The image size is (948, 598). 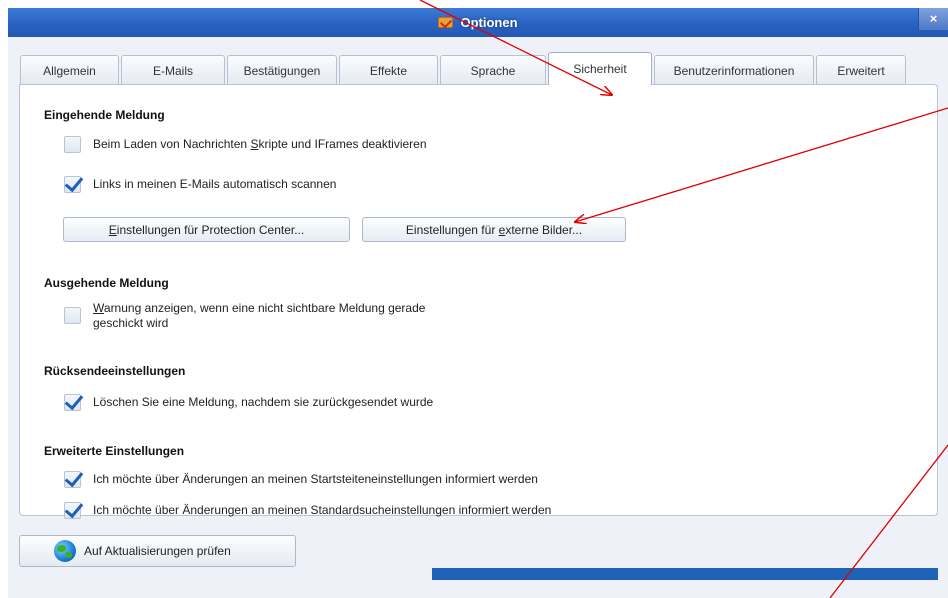 What do you see at coordinates (115, 371) in the screenshot?
I see `section-title-resend: Rücksendeeinstellungen` at bounding box center [115, 371].